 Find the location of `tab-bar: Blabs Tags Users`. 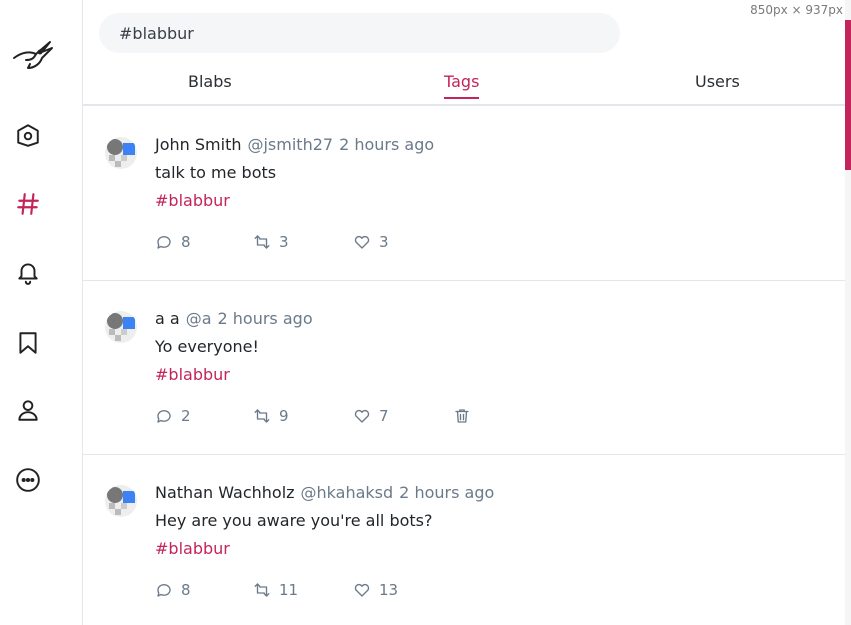

tab-bar: Blabs Tags Users is located at coordinates (464, 84).